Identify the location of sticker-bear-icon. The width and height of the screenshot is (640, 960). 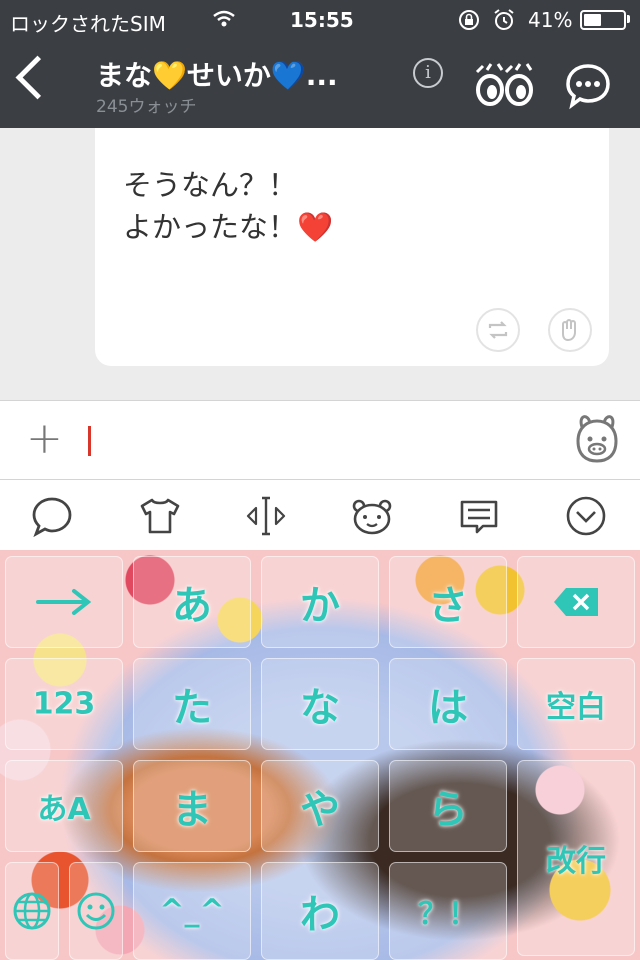
(597, 438).